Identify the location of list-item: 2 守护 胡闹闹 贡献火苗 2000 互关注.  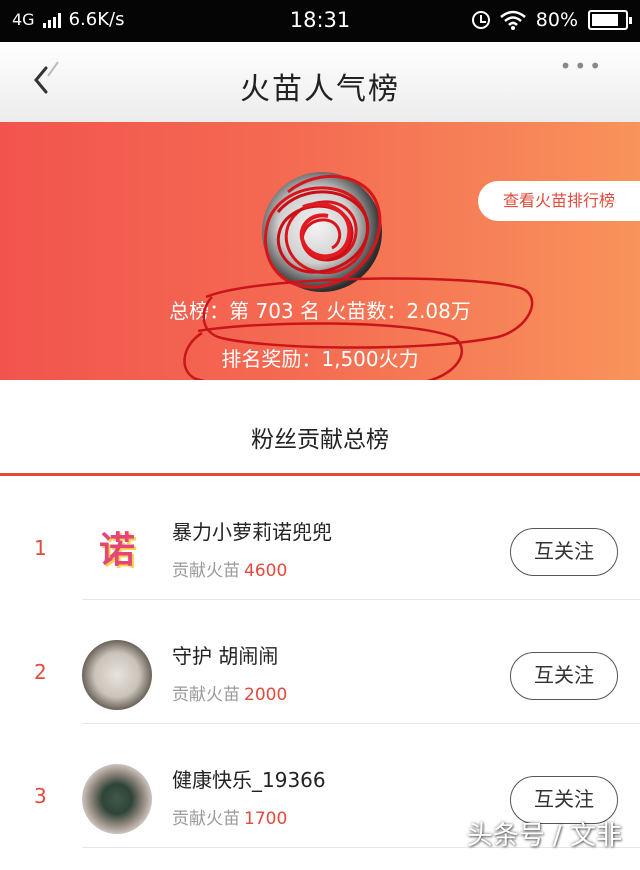
(320, 662).